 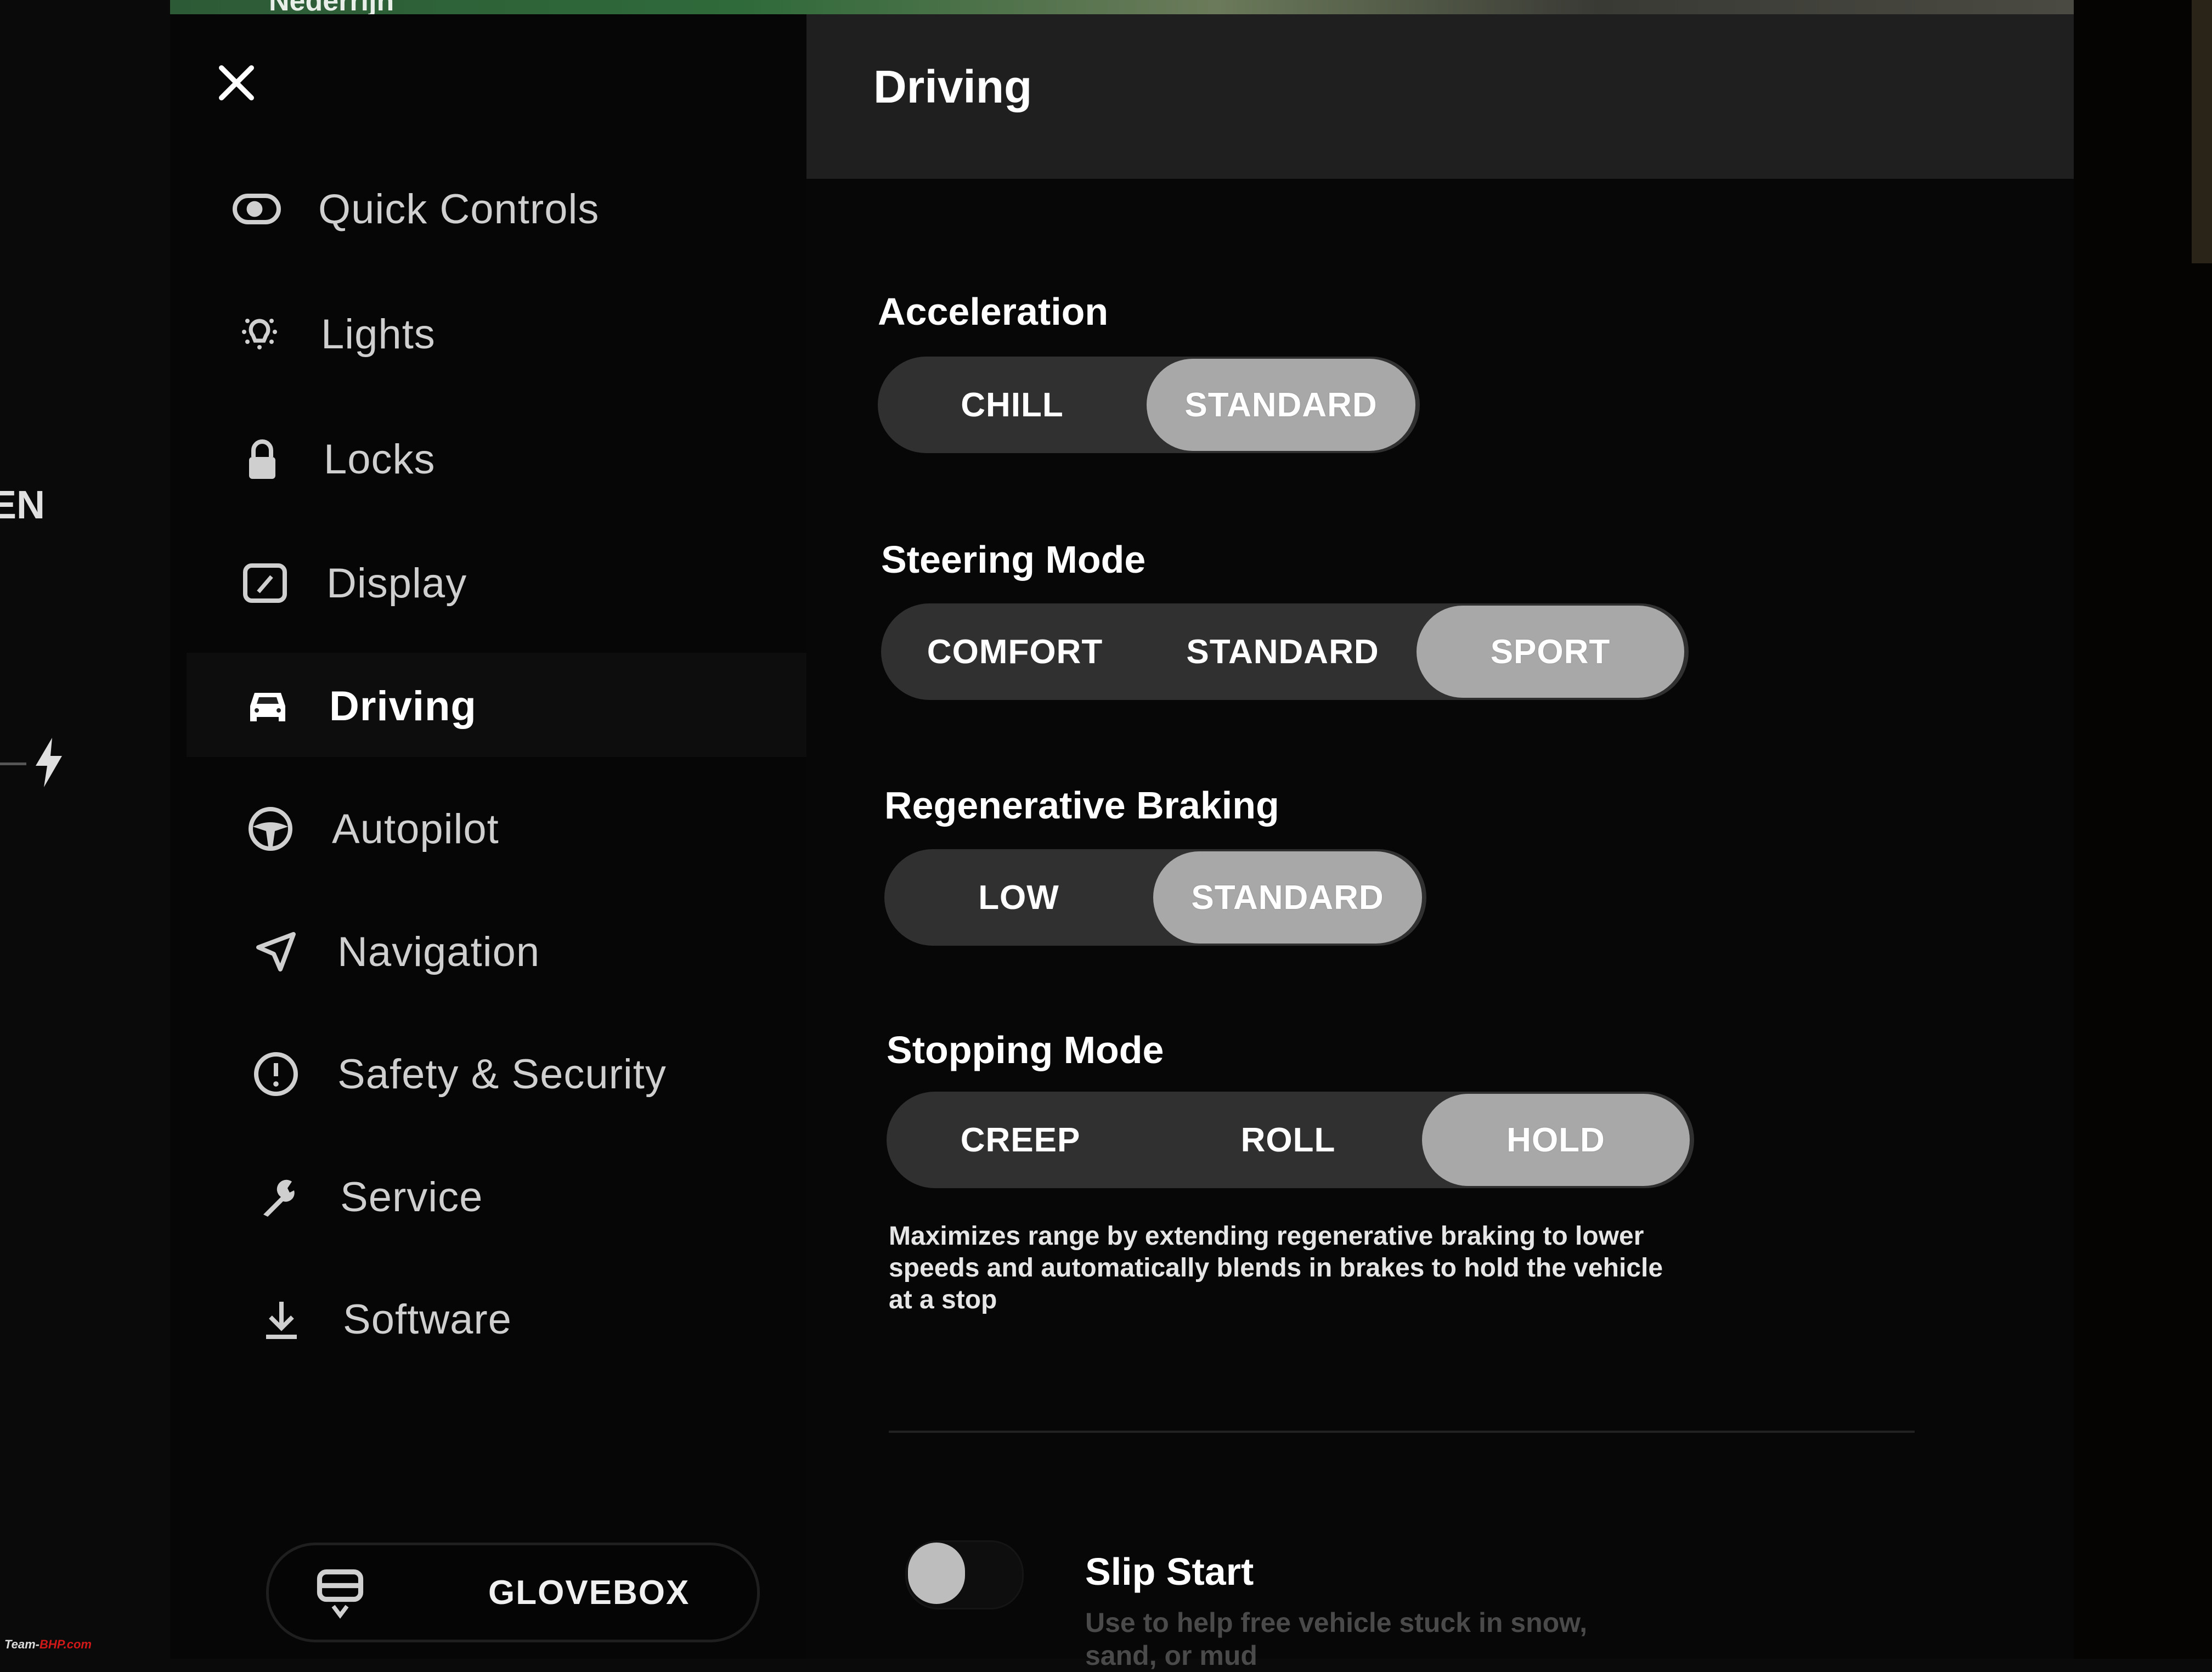 What do you see at coordinates (428, 1319) in the screenshot?
I see `sidebar-item-label: Software` at bounding box center [428, 1319].